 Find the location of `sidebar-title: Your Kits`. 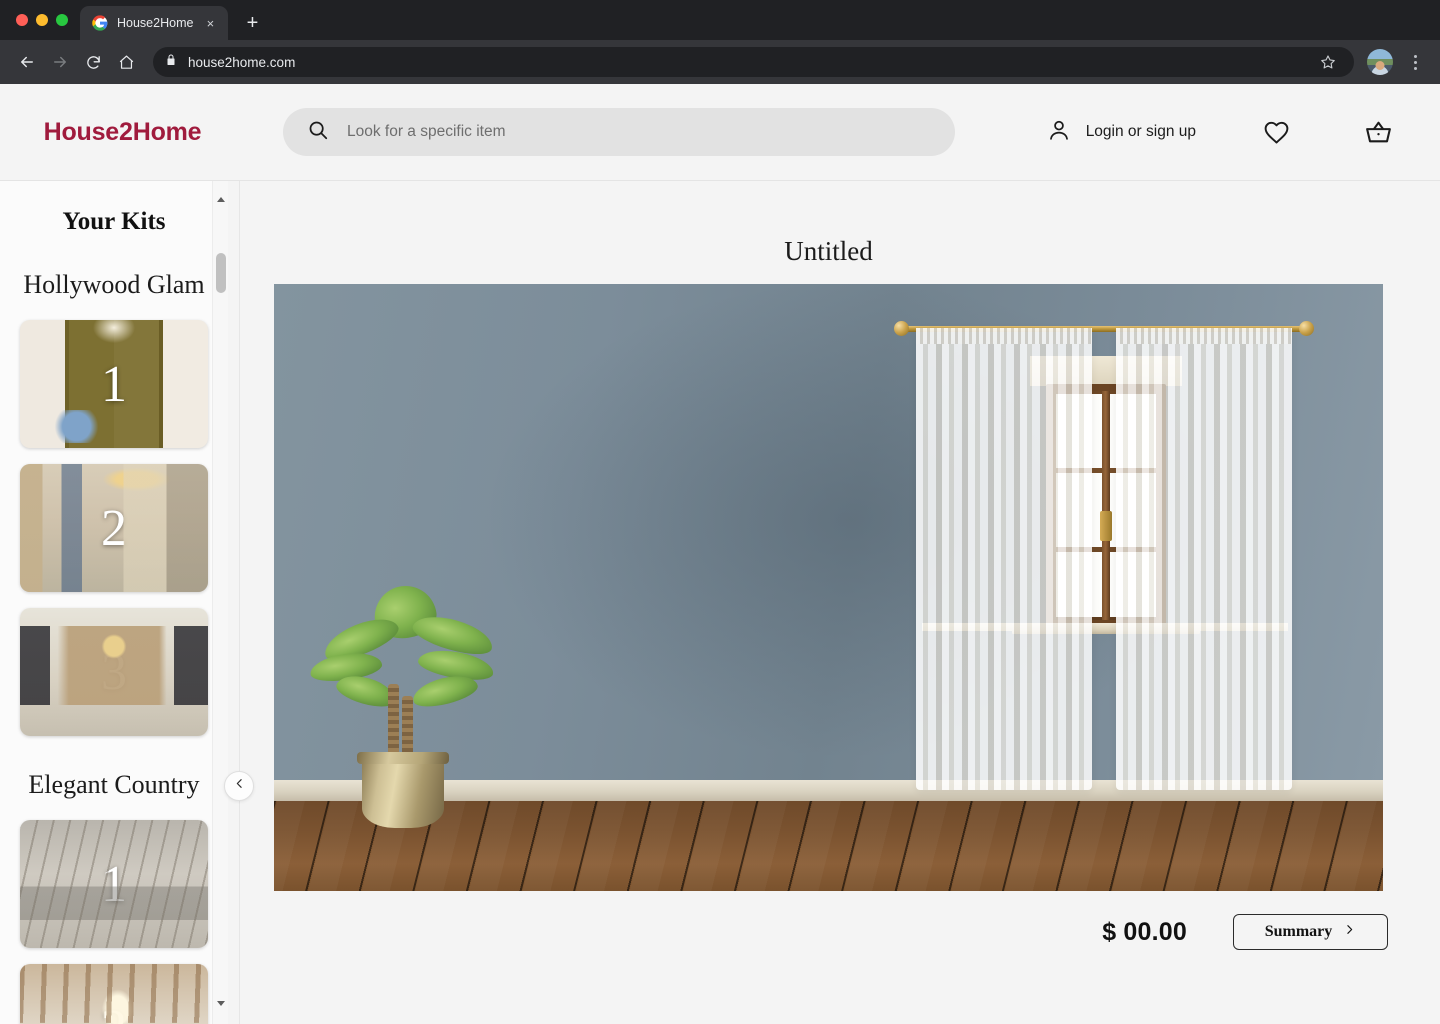

sidebar-title: Your Kits is located at coordinates (114, 221).